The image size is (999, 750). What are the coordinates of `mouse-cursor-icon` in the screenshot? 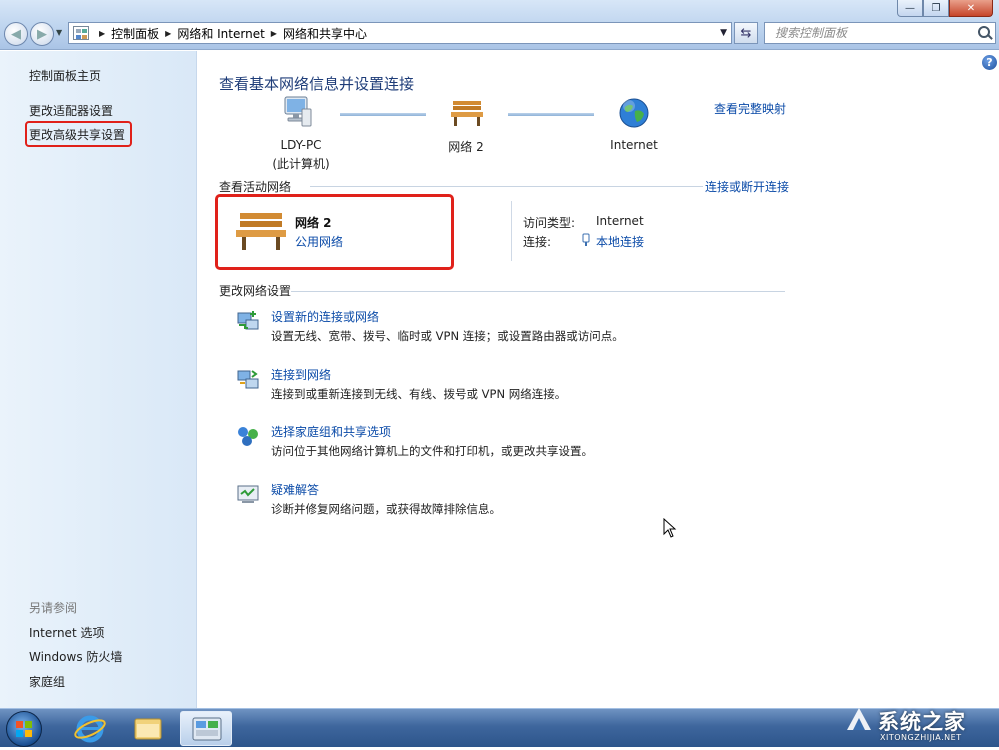 It's located at (670, 528).